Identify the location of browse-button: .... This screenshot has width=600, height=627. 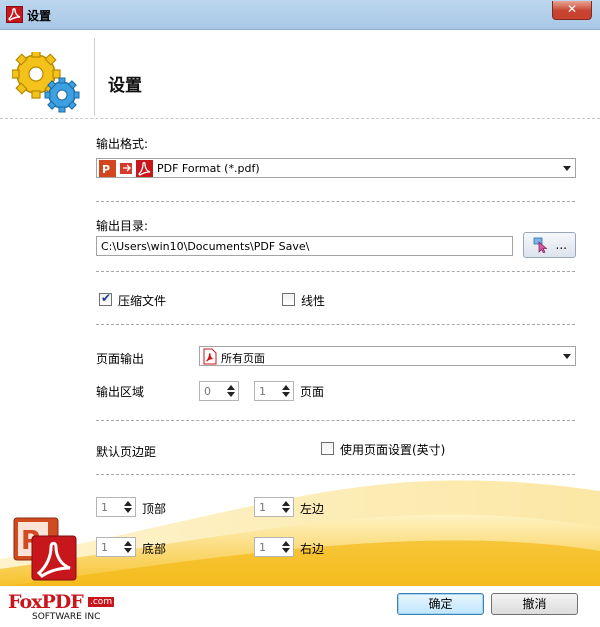
(549, 245).